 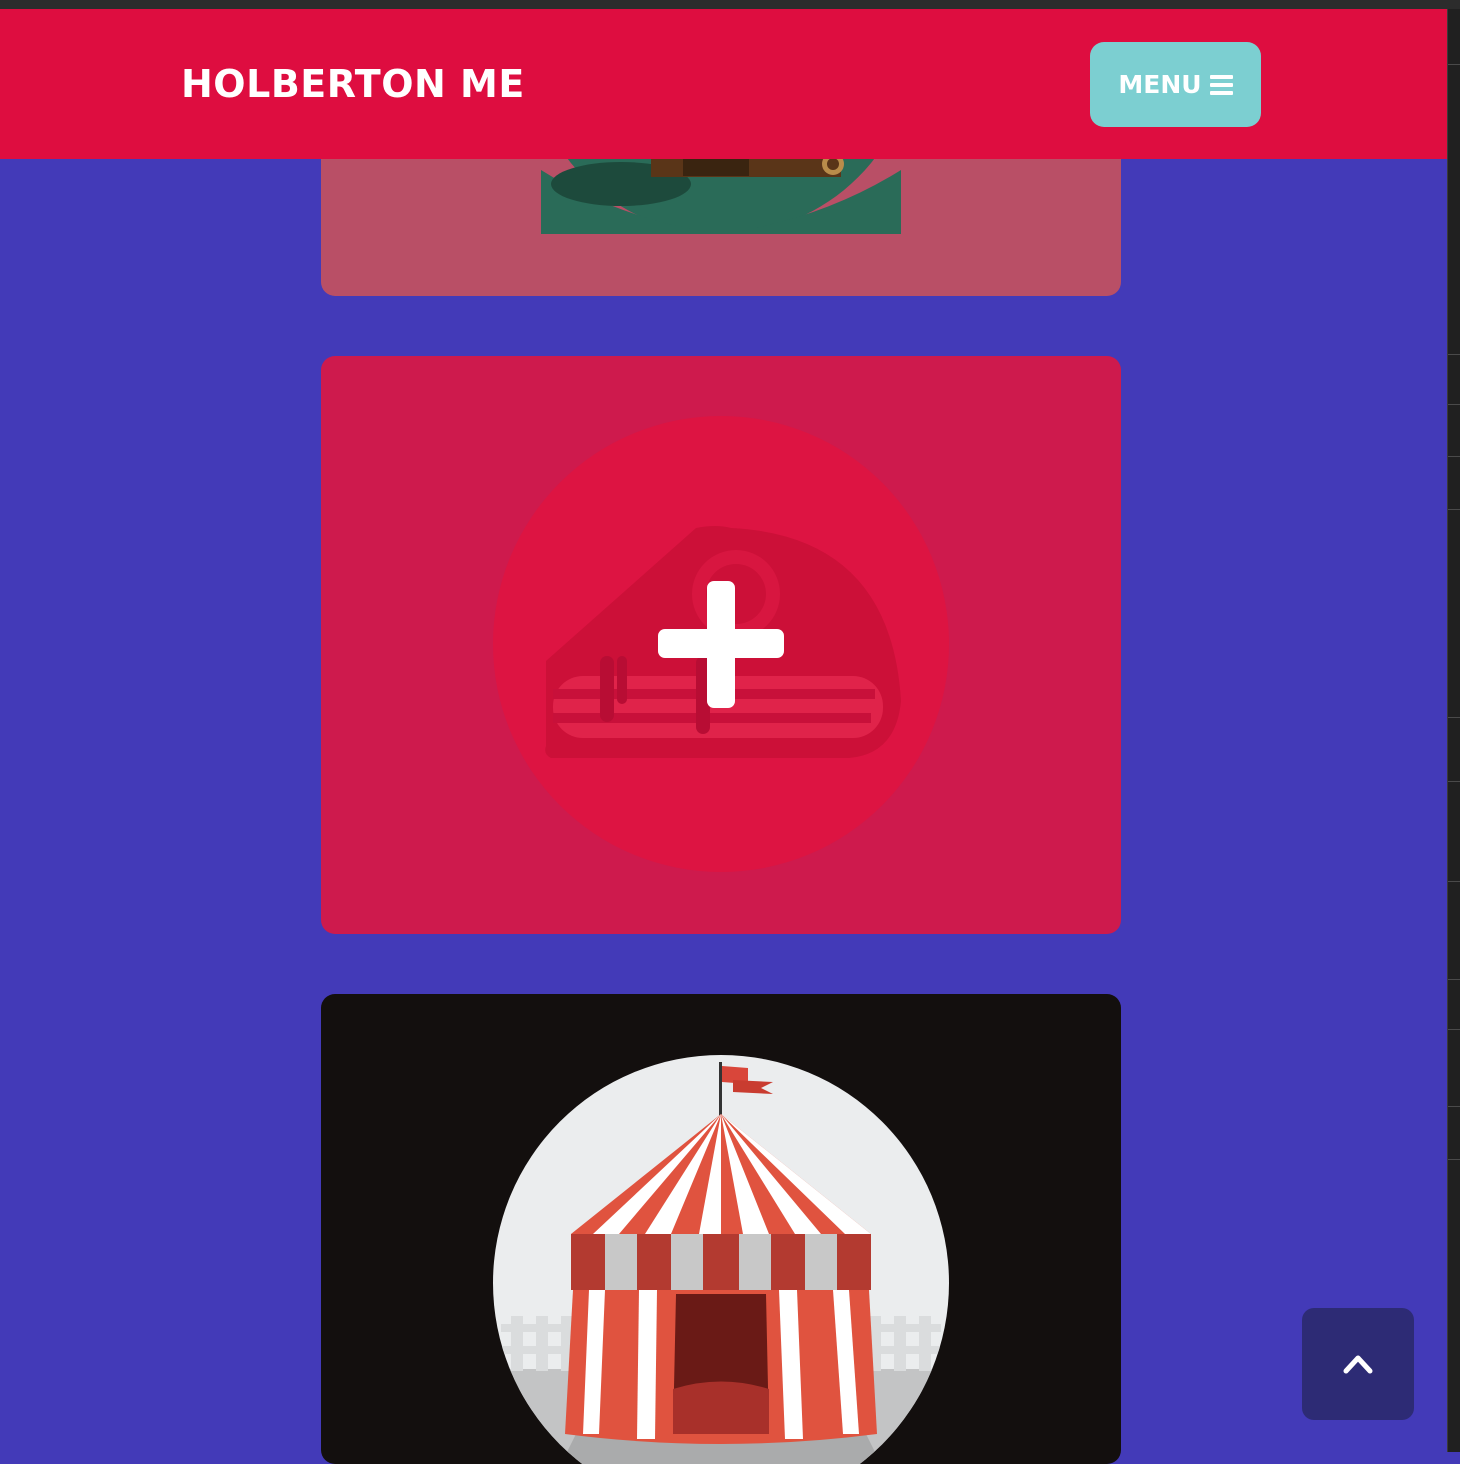 I want to click on menu-label: MENU, so click(x=1160, y=84).